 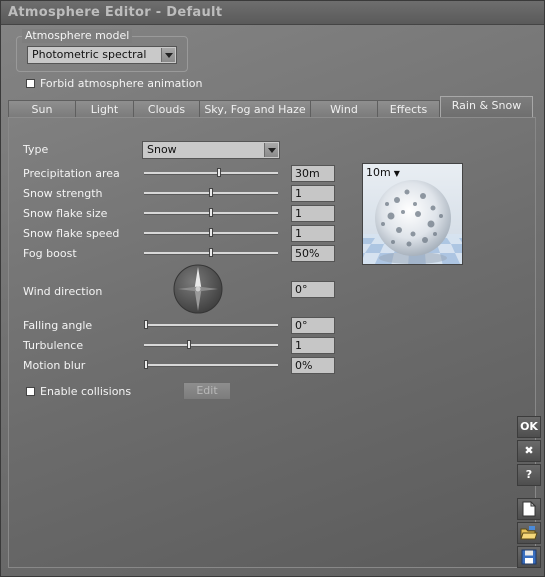 What do you see at coordinates (89, 54) in the screenshot?
I see `atmosphere-model-value: Photometric spectral` at bounding box center [89, 54].